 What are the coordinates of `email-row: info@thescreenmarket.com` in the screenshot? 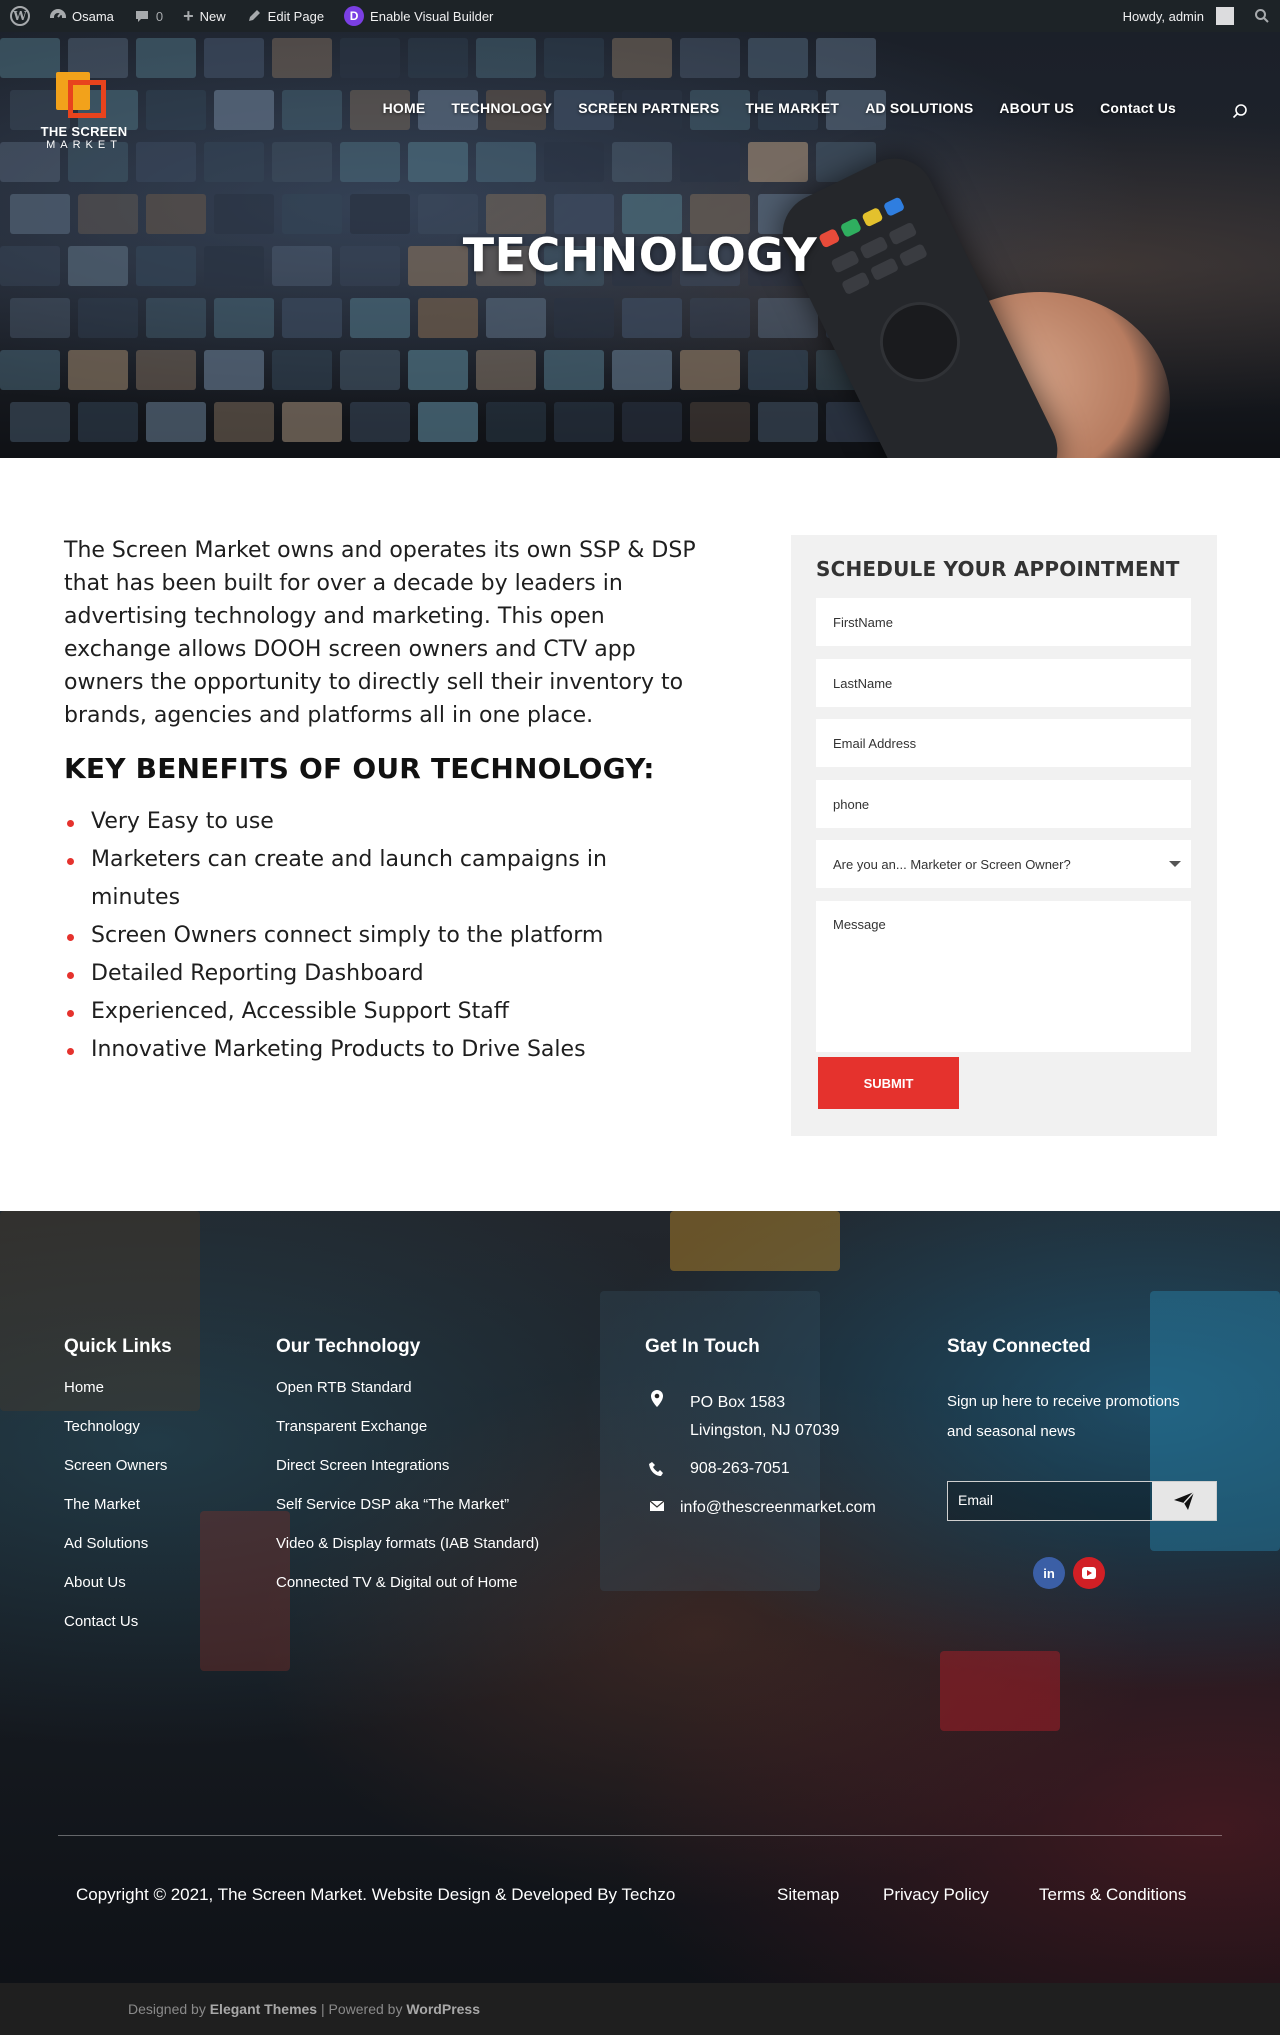 It's located at (762, 1508).